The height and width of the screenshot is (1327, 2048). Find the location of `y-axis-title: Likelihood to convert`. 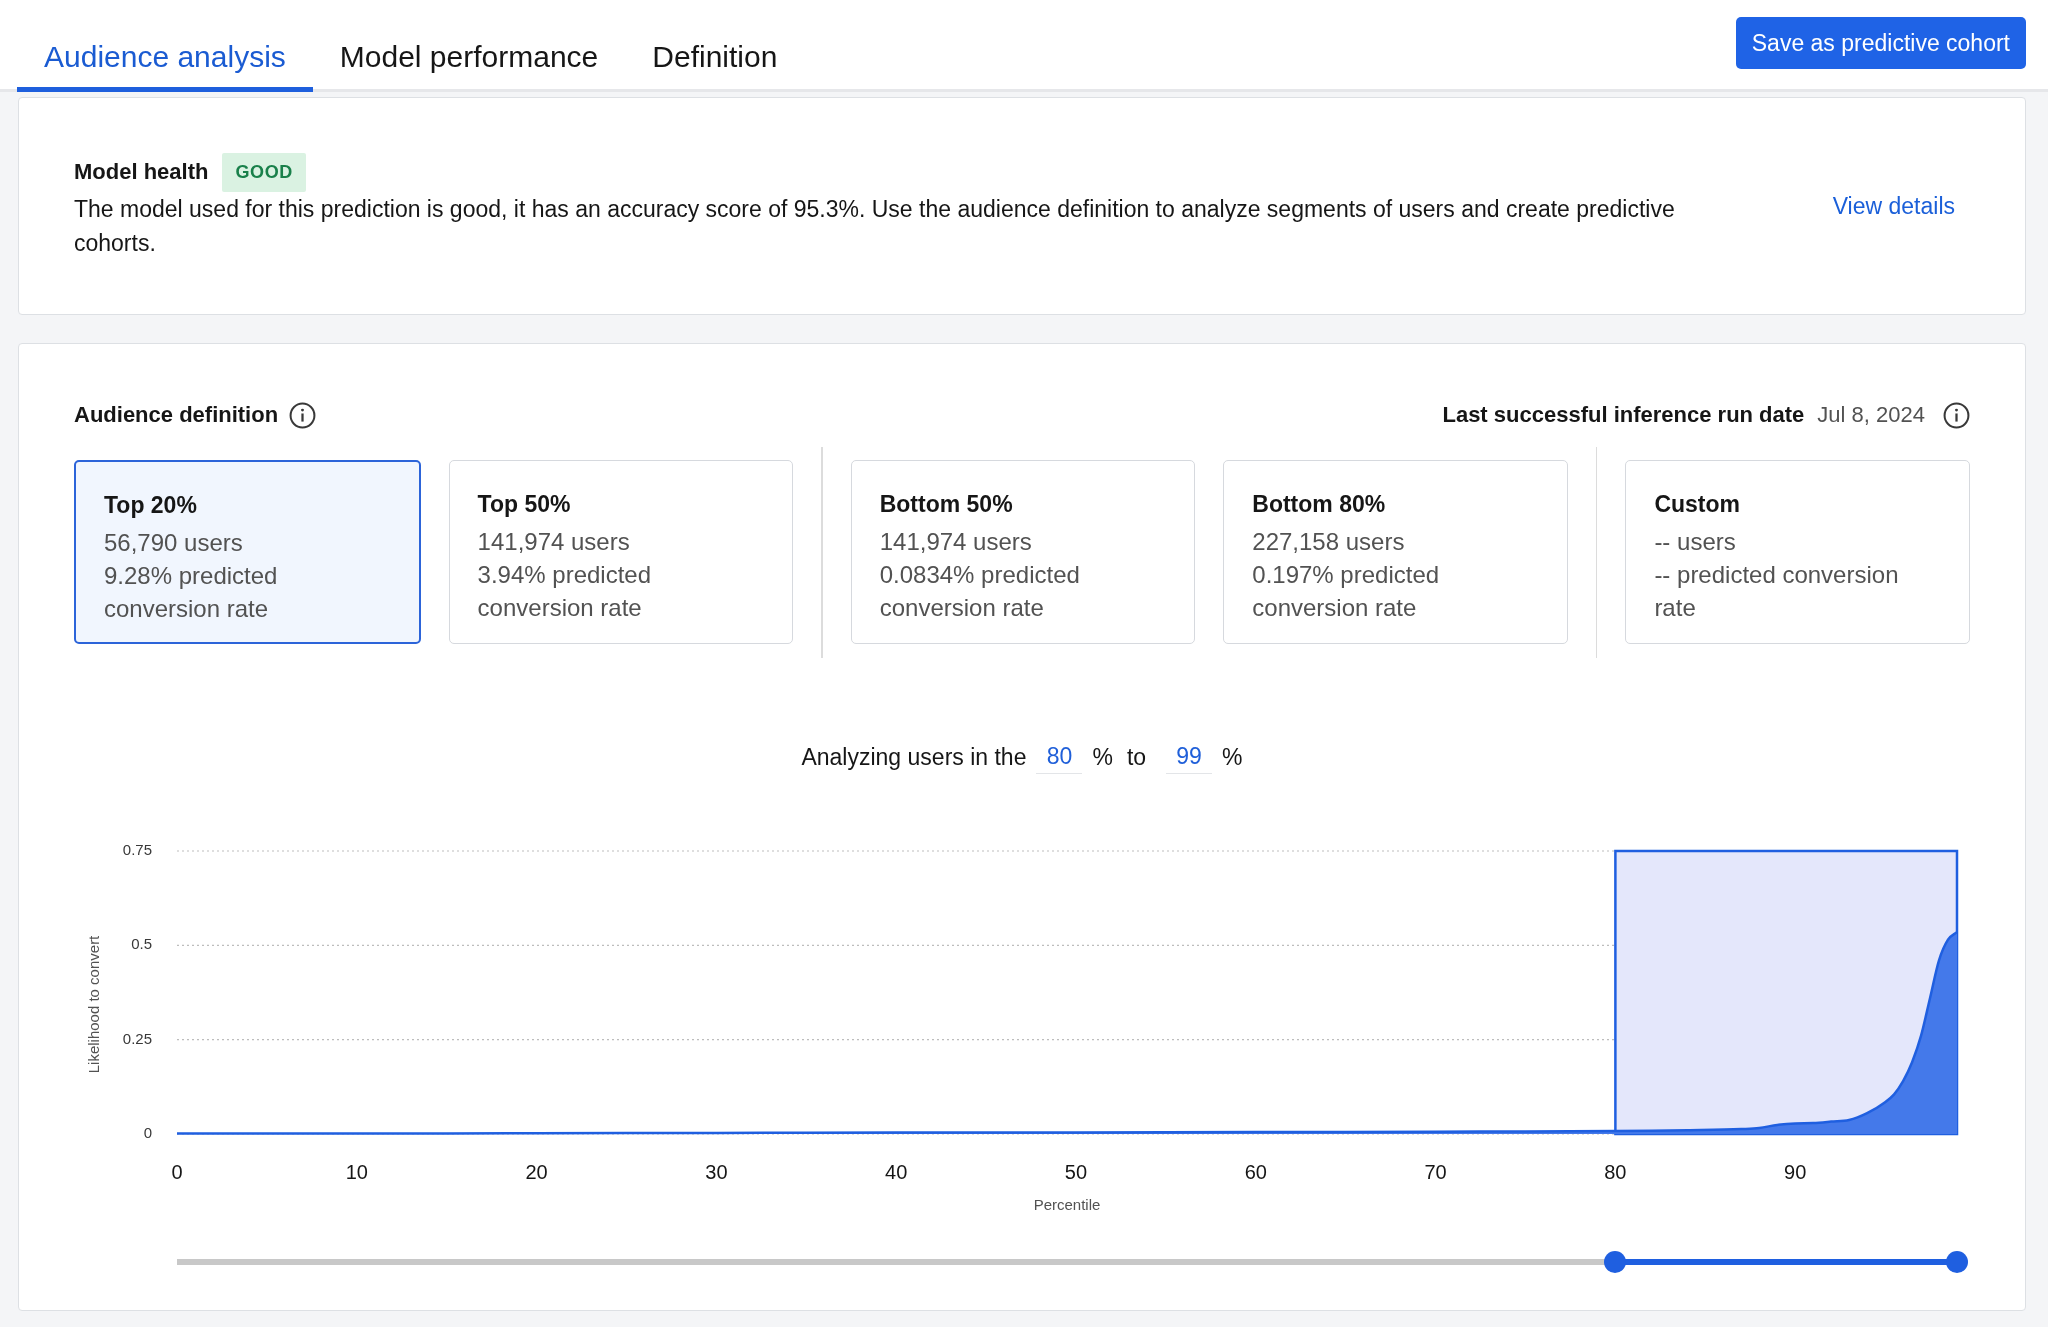

y-axis-title: Likelihood to convert is located at coordinates (93, 1004).